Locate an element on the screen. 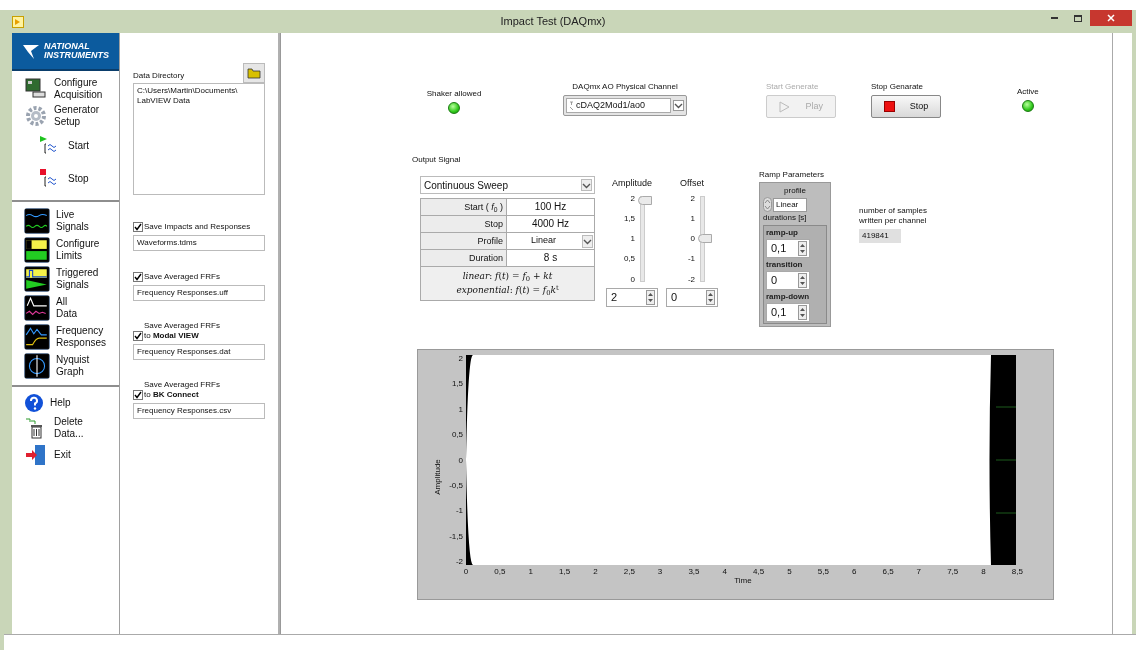 Image resolution: width=1136 pixels, height=650 pixels. sidebar-item: Live Signals is located at coordinates (65, 221).